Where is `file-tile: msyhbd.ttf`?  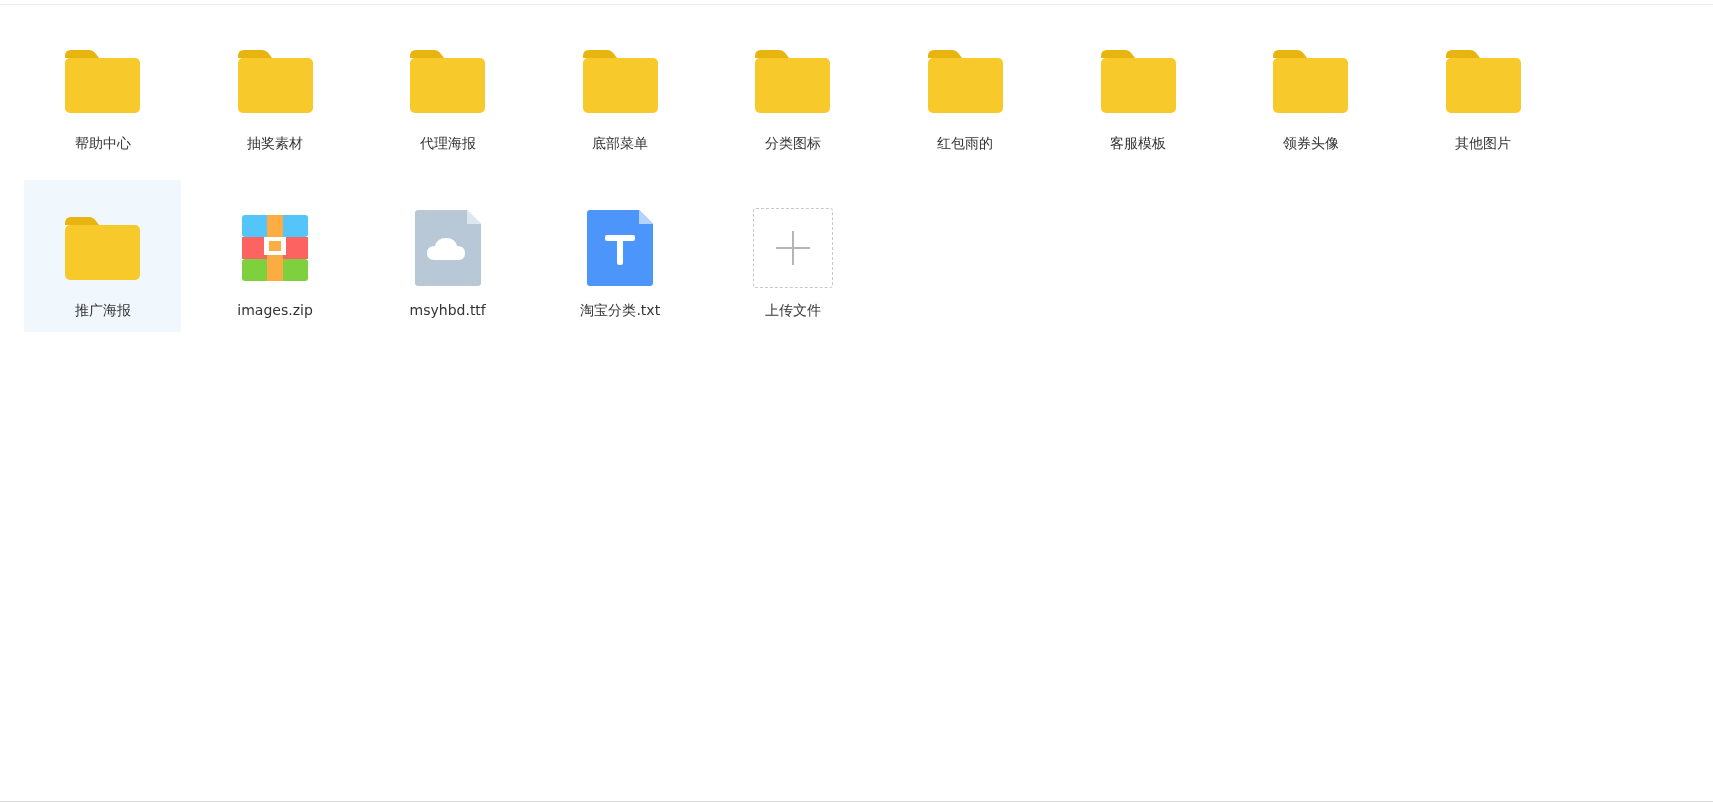
file-tile: msyhbd.ttf is located at coordinates (448, 256).